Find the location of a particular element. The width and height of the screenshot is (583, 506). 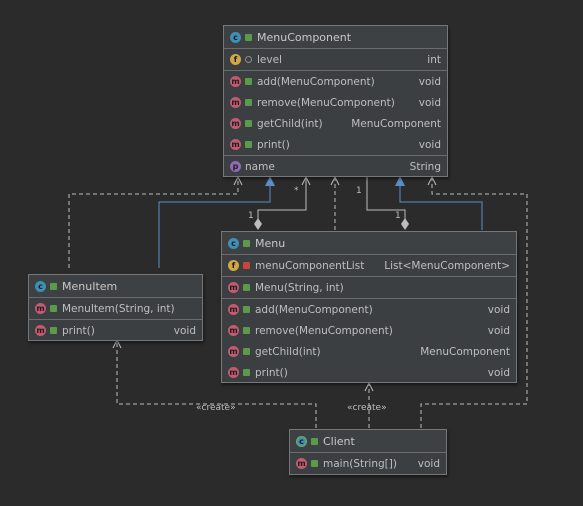

property-row: p name String is located at coordinates (335, 166).